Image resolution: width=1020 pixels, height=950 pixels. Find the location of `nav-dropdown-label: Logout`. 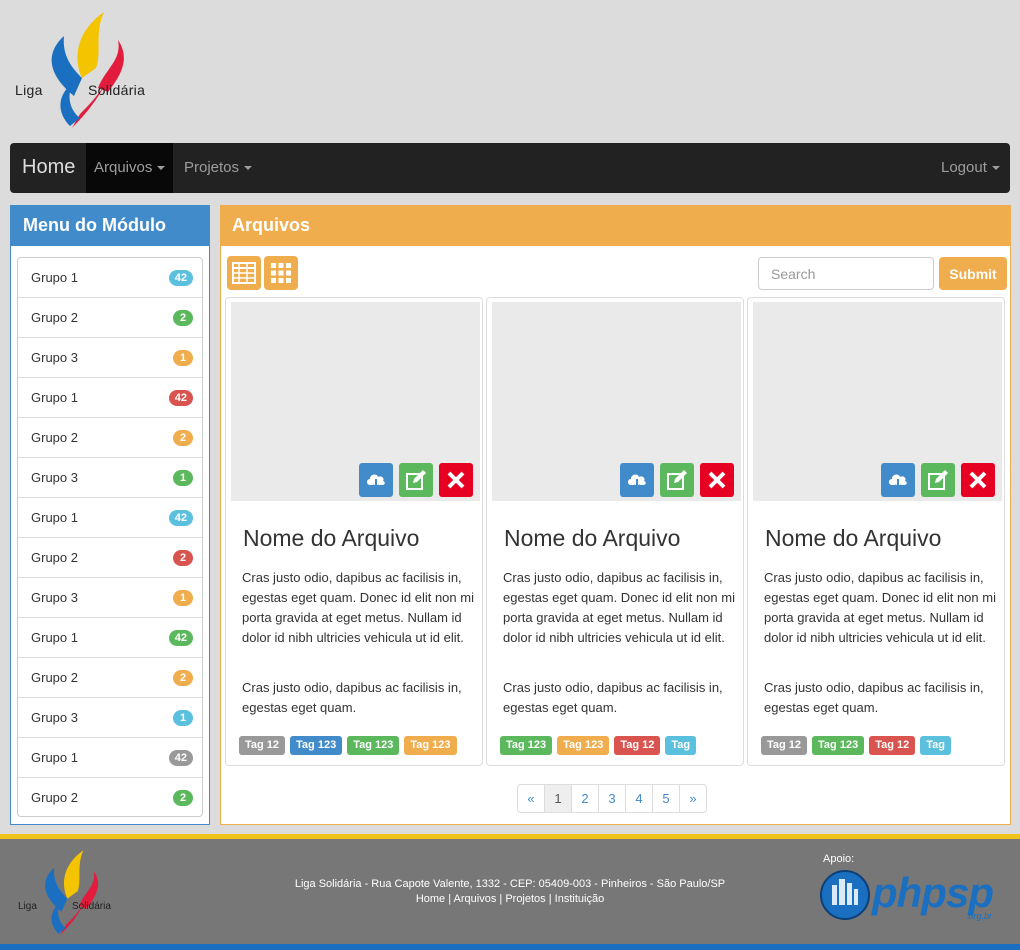

nav-dropdown-label: Logout is located at coordinates (964, 167).